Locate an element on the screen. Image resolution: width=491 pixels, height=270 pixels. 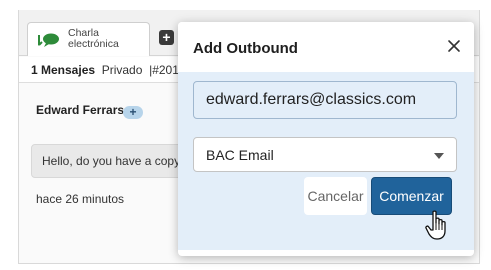
sender-add-button: + is located at coordinates (133, 112).